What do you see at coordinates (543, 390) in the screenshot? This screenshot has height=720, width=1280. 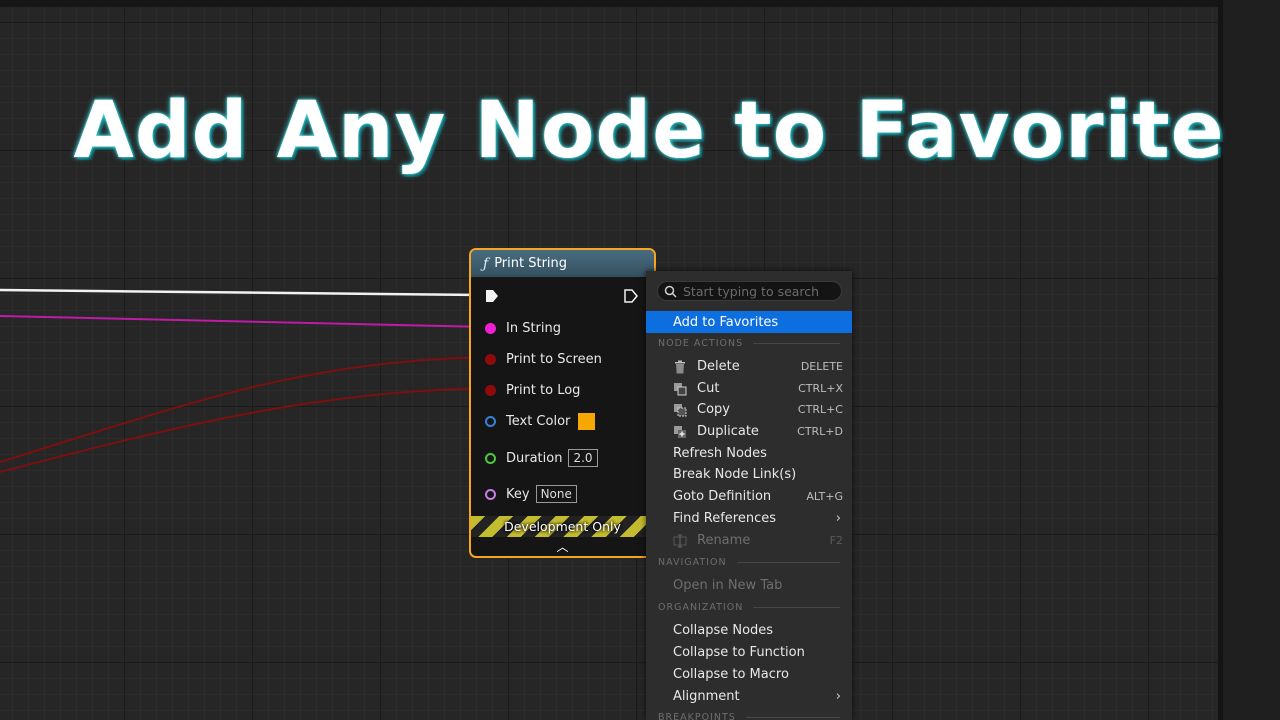 I see `pin-label-print-to-log: Print to Log` at bounding box center [543, 390].